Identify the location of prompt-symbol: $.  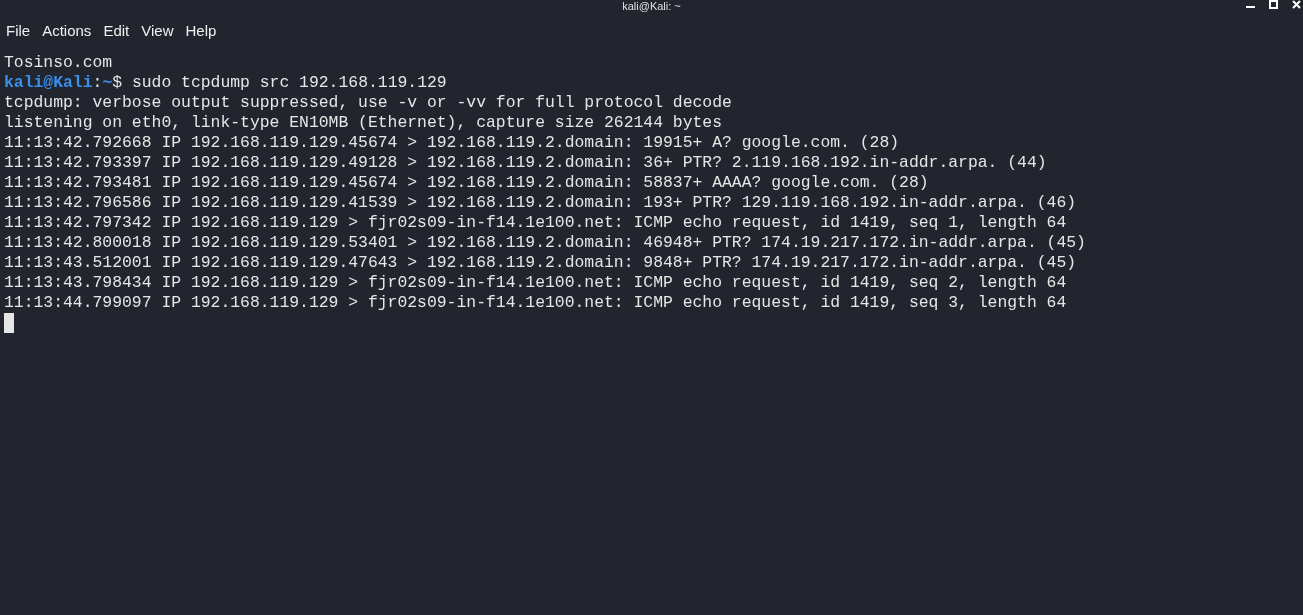
(117, 83).